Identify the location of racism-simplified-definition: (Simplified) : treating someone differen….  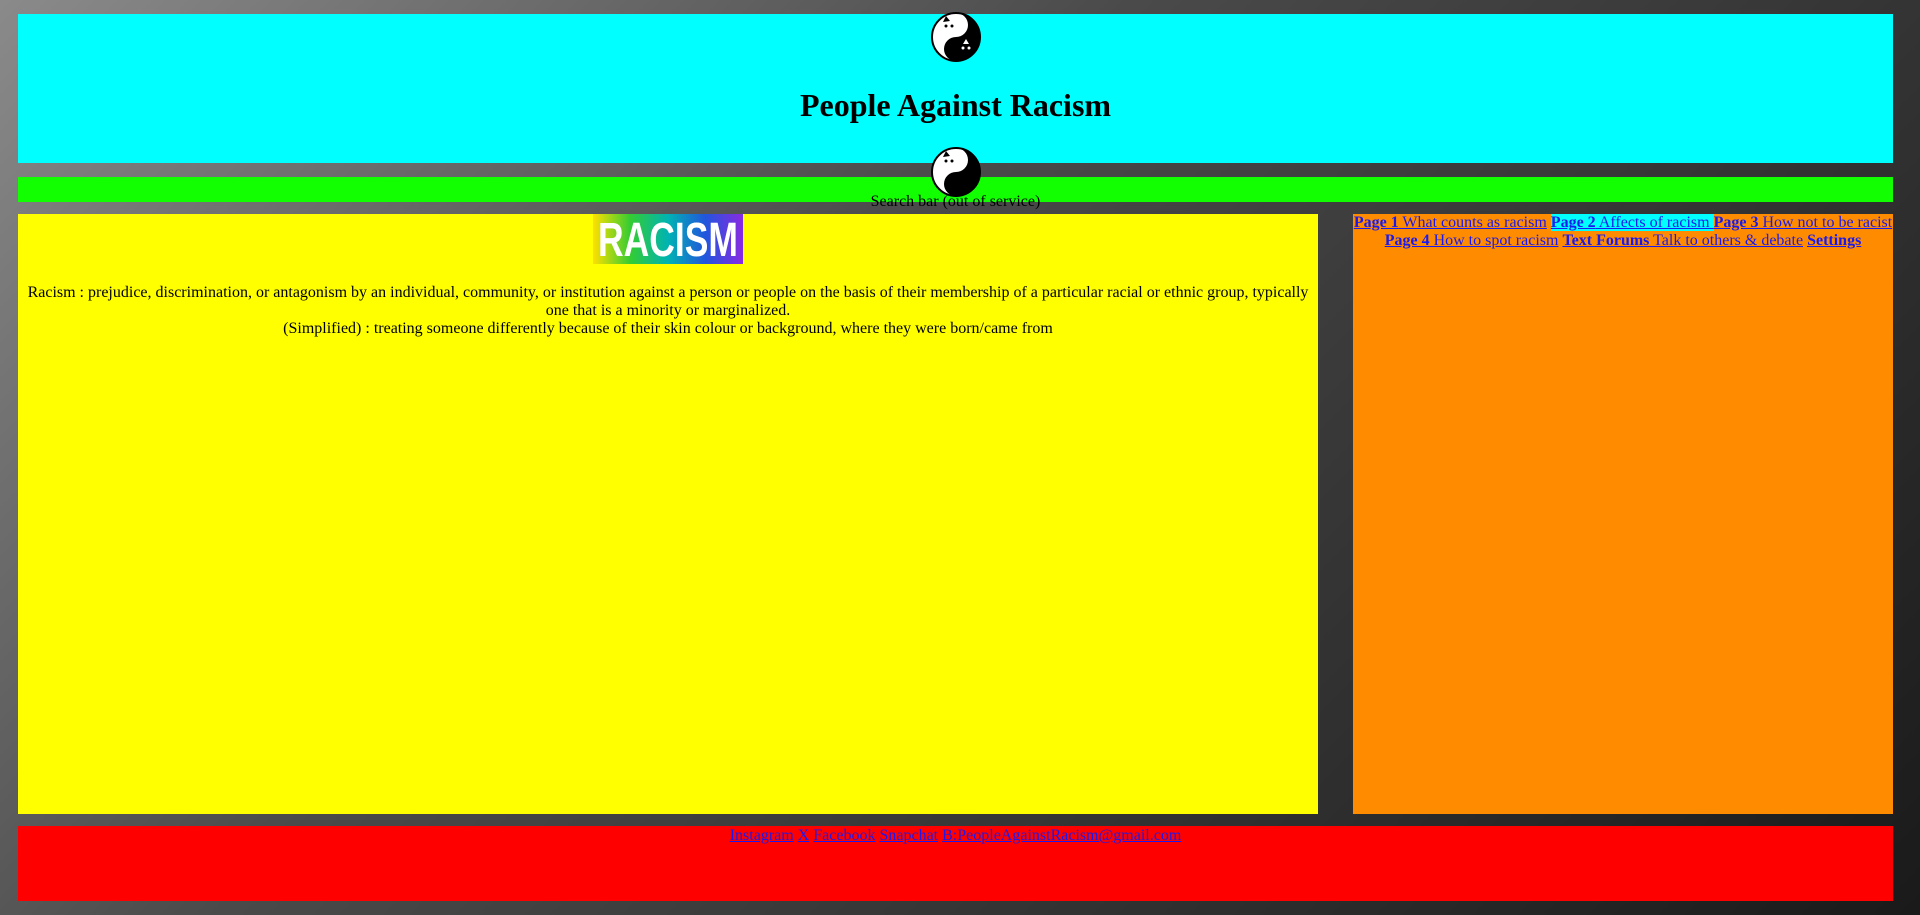
(668, 328).